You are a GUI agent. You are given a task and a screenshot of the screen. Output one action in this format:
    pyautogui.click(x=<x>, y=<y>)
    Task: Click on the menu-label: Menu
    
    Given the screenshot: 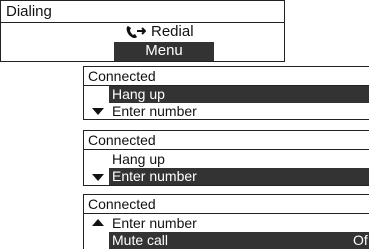 What is the action you would take?
    pyautogui.click(x=164, y=50)
    